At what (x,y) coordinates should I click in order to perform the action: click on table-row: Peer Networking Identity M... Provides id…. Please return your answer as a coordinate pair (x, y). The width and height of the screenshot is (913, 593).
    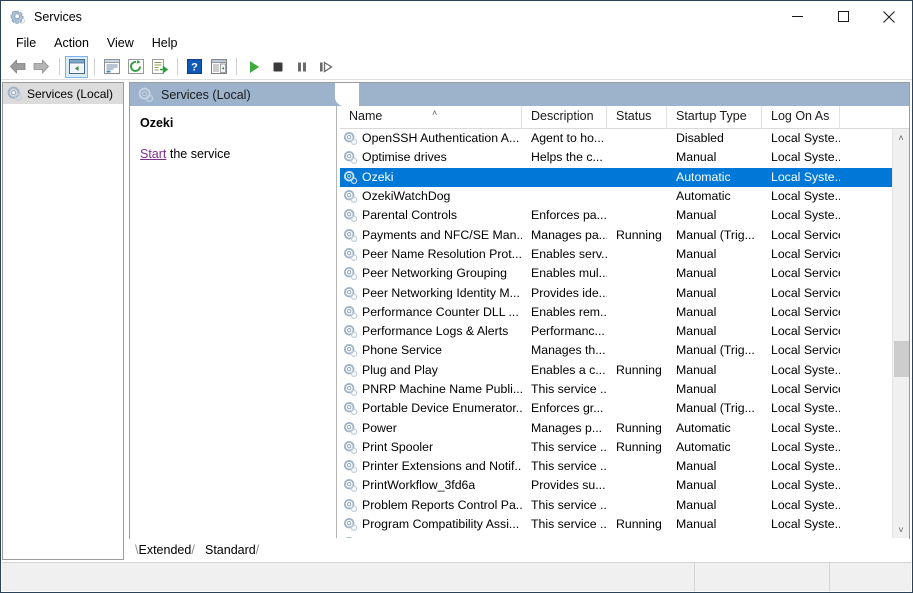
    Looking at the image, I should click on (624, 292).